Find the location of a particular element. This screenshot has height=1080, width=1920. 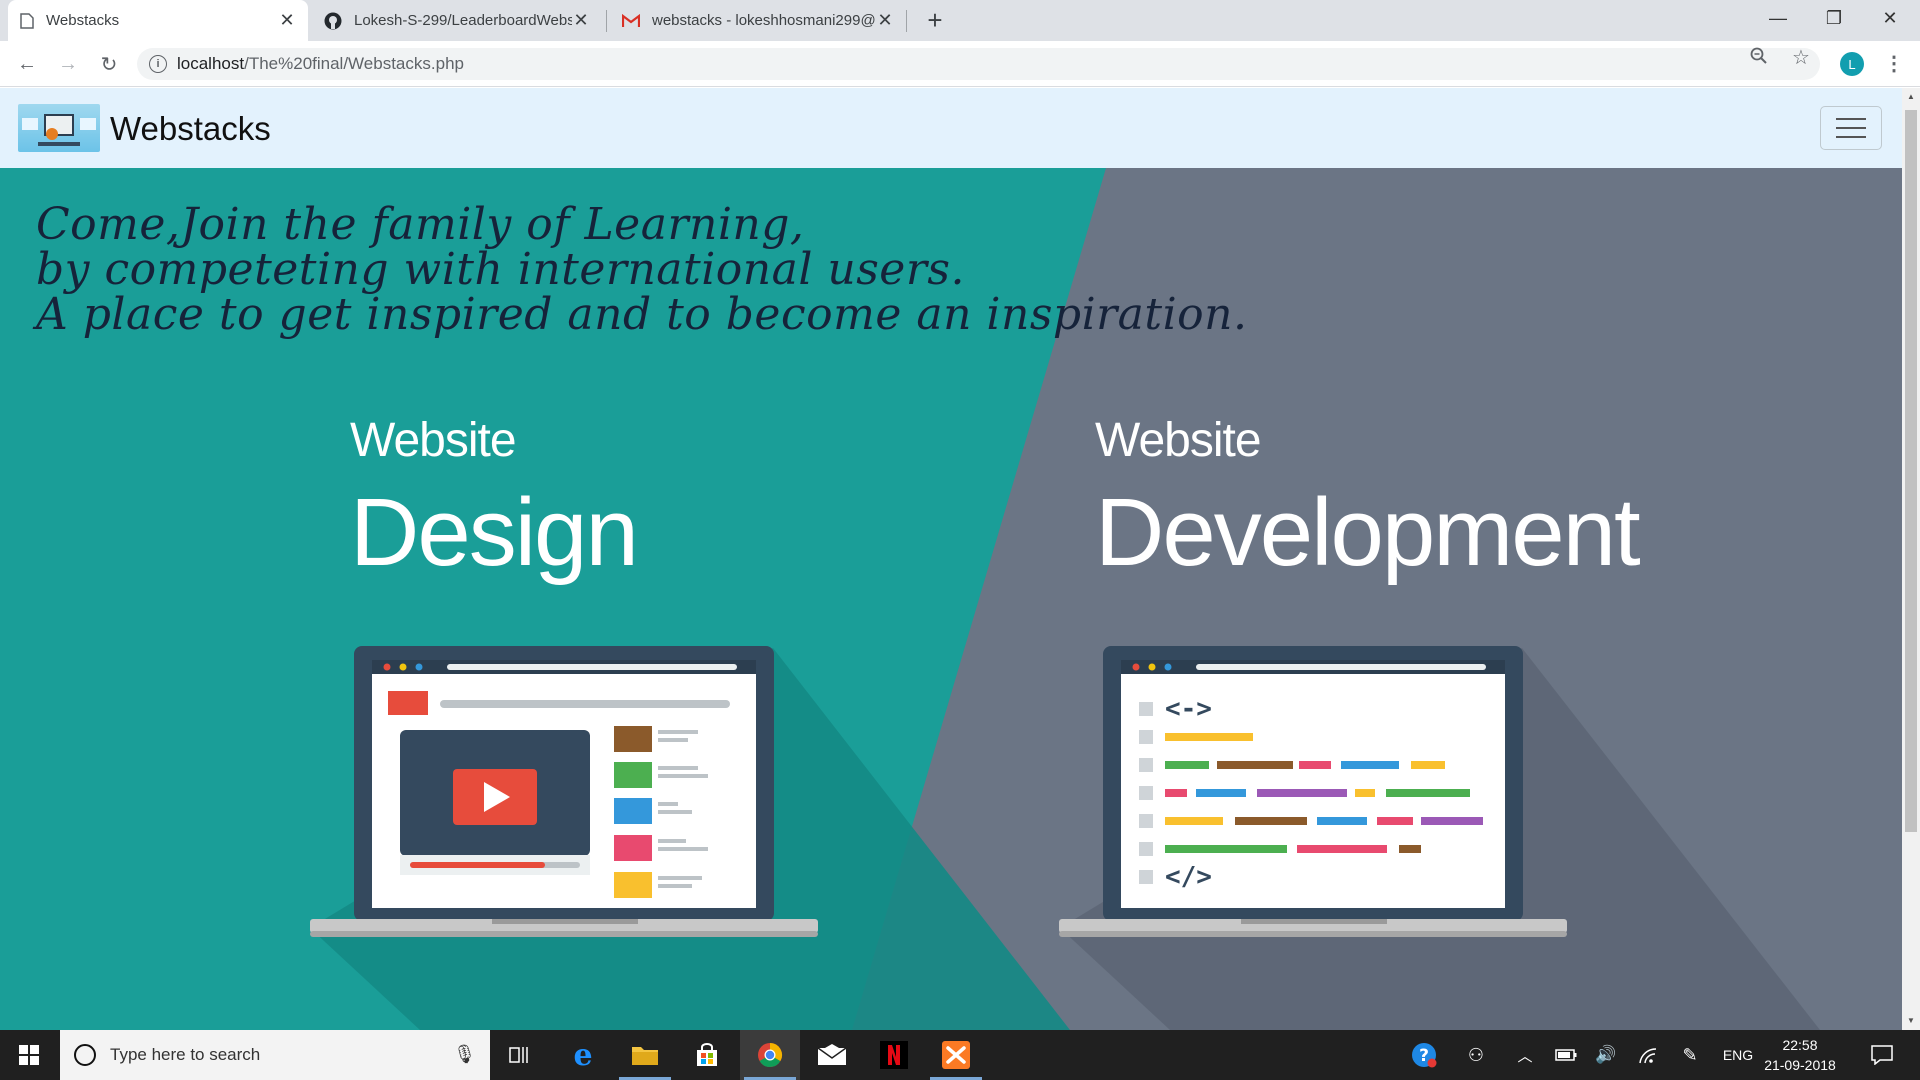

notification-icon is located at coordinates (1882, 1055).